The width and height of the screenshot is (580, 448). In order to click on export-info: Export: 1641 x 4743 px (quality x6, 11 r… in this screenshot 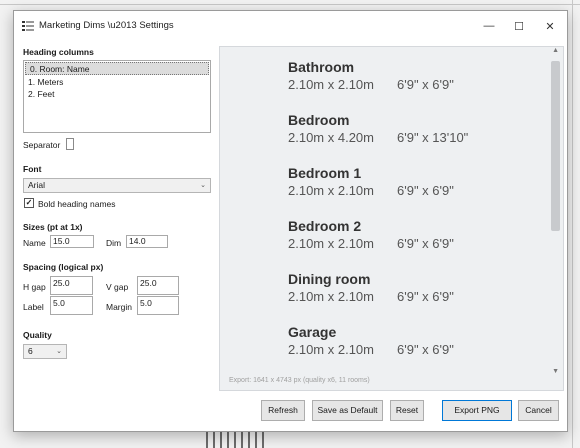, I will do `click(299, 380)`.